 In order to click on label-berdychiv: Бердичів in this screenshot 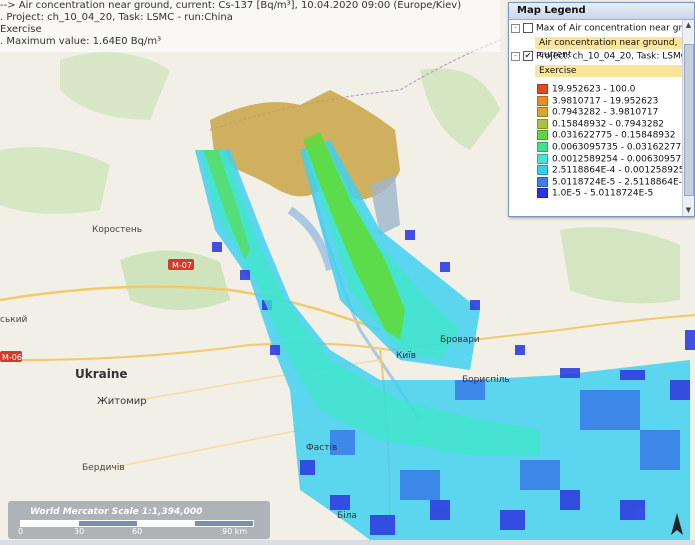, I will do `click(103, 468)`.